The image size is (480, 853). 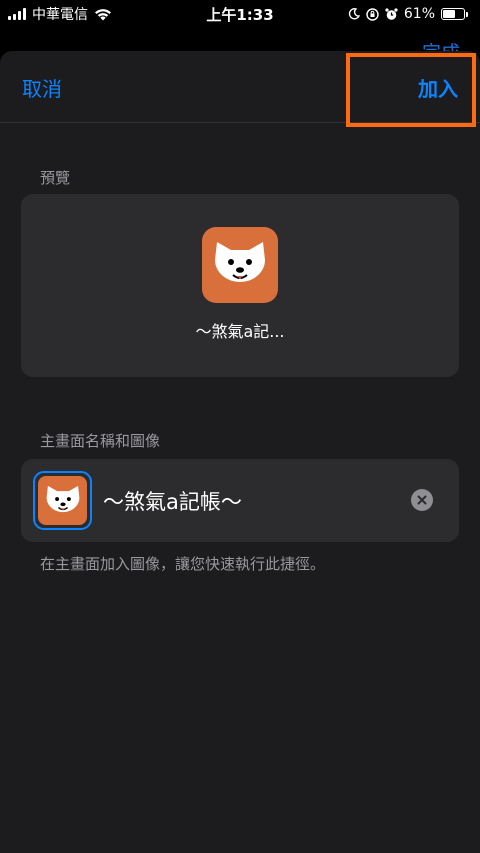 What do you see at coordinates (248, 500) in the screenshot?
I see `shortcut-name-field: ～煞氣a記帳～` at bounding box center [248, 500].